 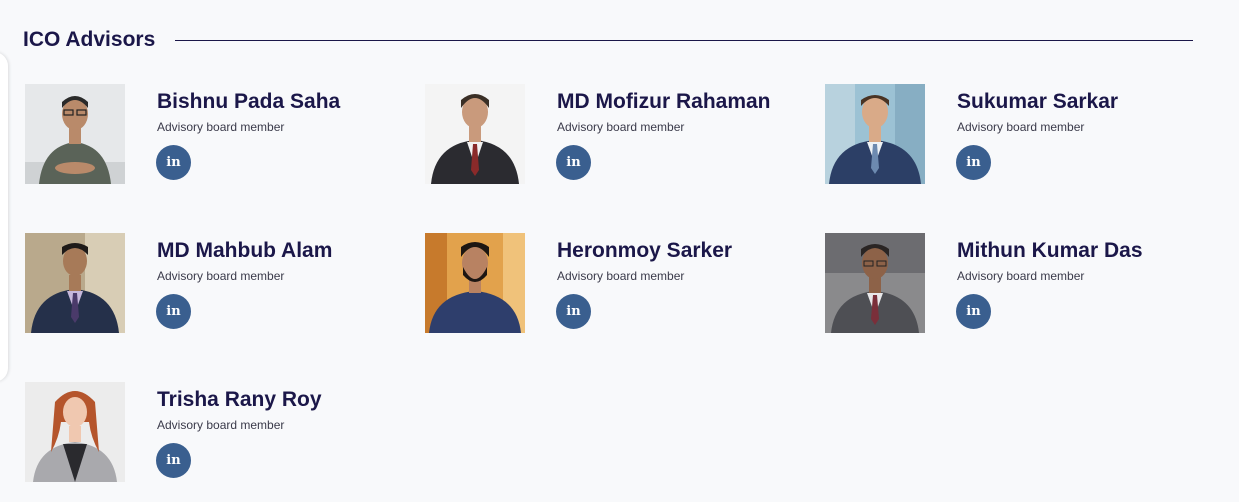 What do you see at coordinates (664, 101) in the screenshot?
I see `advisor-name: MD Mofizur Rahaman` at bounding box center [664, 101].